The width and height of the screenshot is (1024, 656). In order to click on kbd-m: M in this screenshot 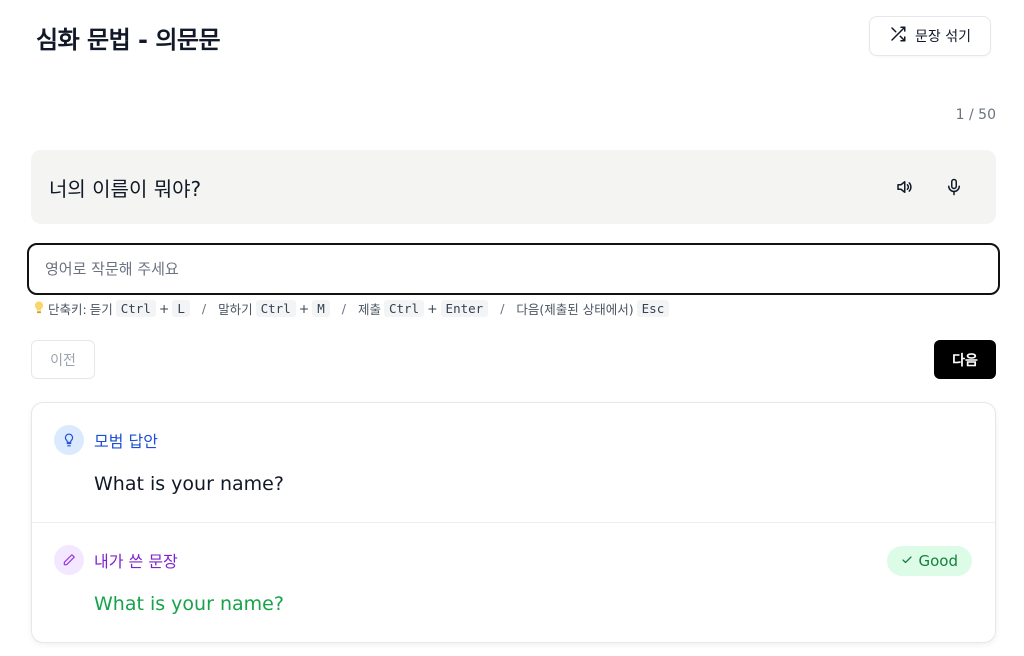, I will do `click(321, 308)`.